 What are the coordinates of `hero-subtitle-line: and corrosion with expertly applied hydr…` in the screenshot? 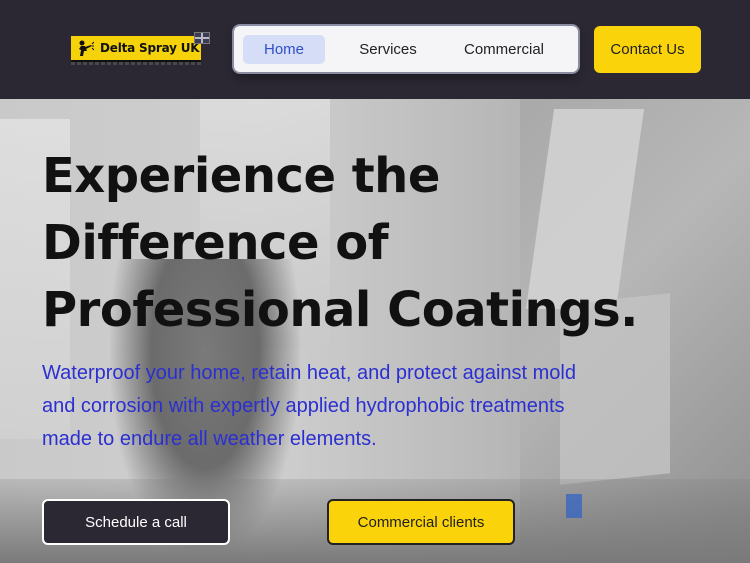 It's located at (303, 406).